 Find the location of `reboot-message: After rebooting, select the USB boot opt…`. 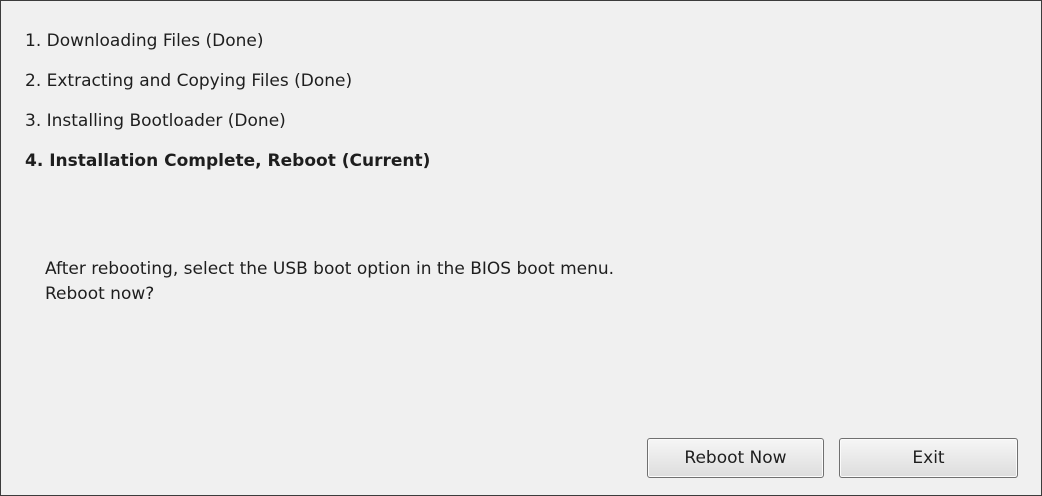

reboot-message: After rebooting, select the USB boot opt… is located at coordinates (329, 282).